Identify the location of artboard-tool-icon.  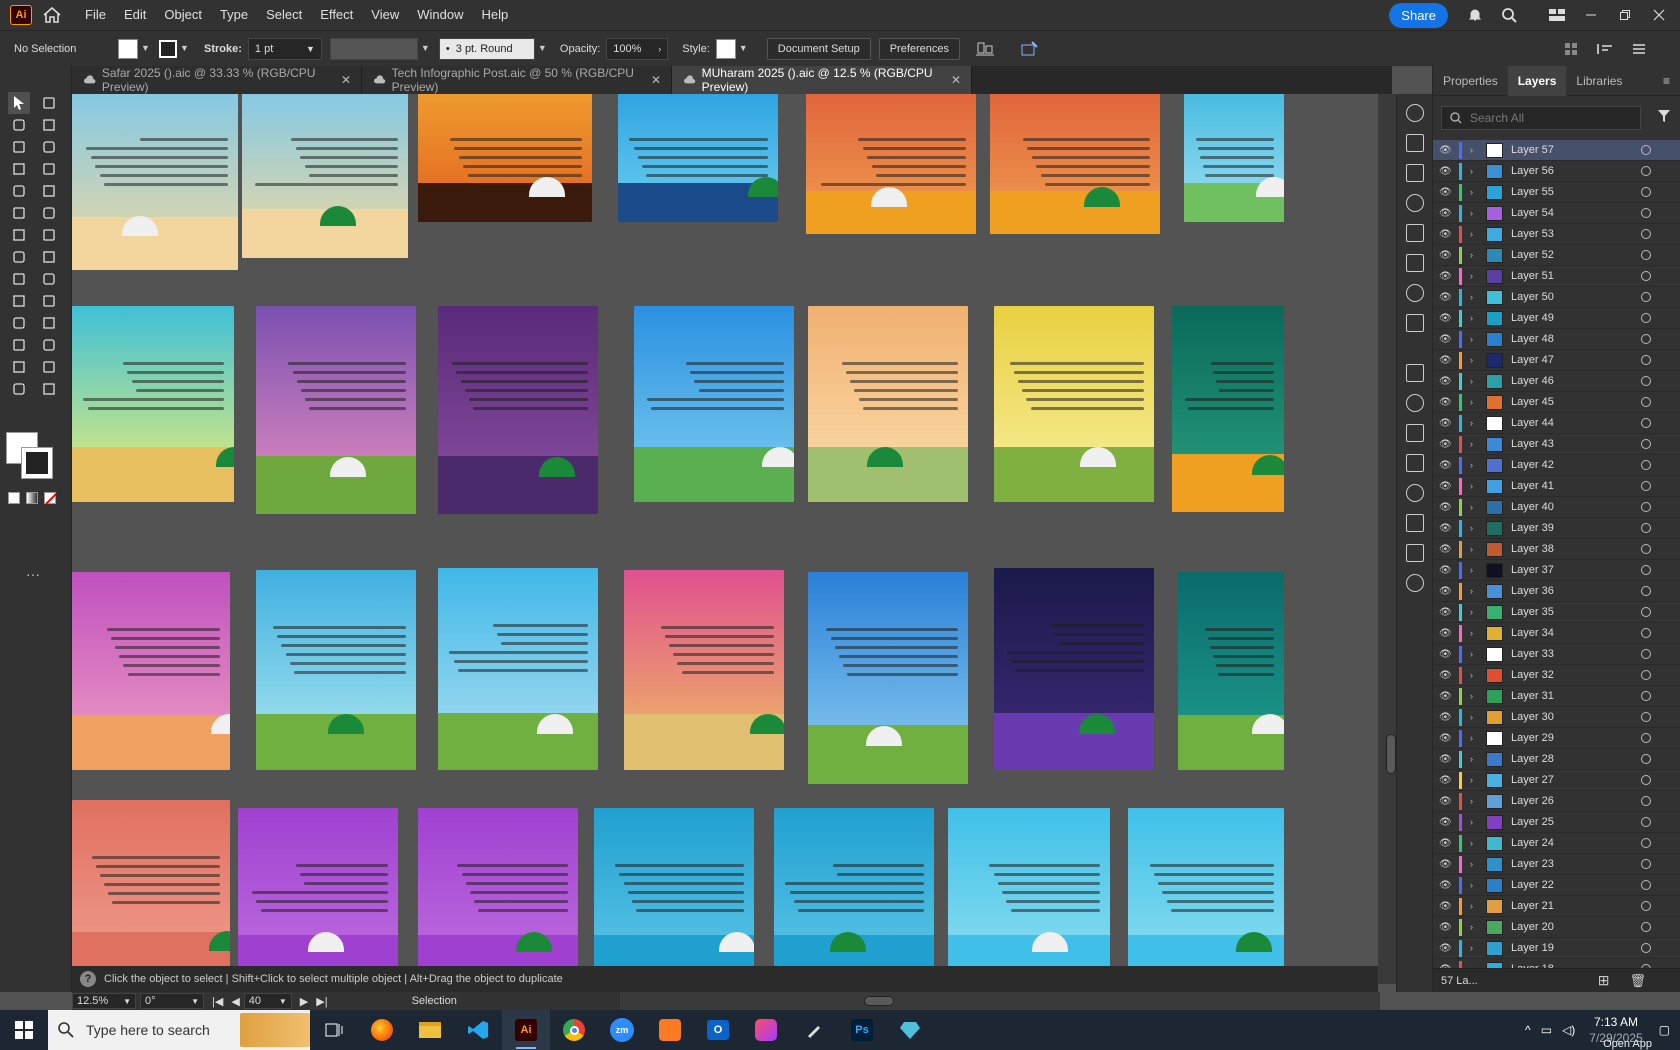
(19, 367).